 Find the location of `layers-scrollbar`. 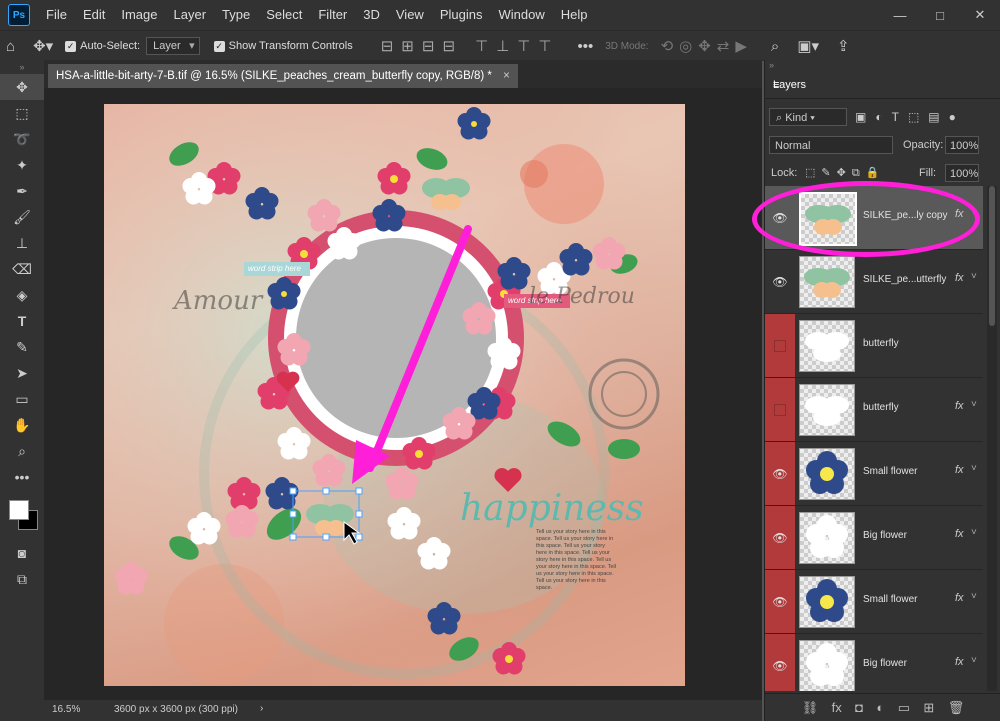

layers-scrollbar is located at coordinates (992, 438).